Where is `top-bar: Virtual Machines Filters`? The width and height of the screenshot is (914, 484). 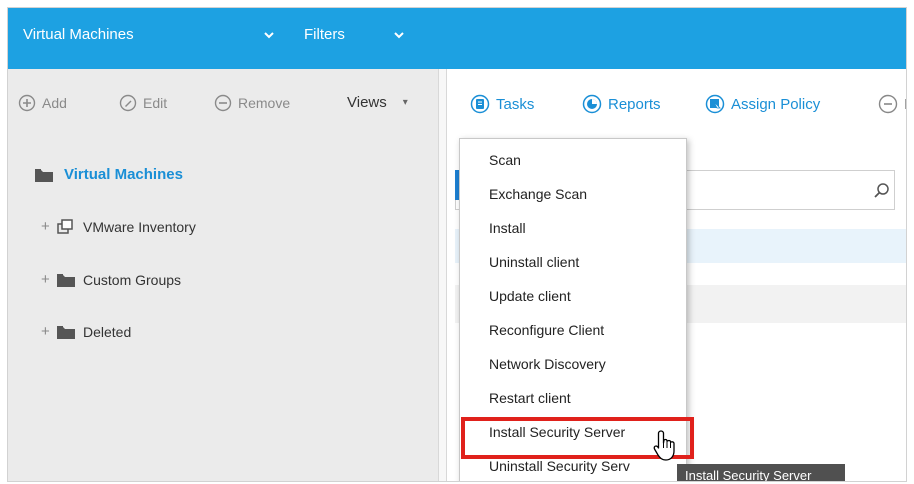 top-bar: Virtual Machines Filters is located at coordinates (457, 38).